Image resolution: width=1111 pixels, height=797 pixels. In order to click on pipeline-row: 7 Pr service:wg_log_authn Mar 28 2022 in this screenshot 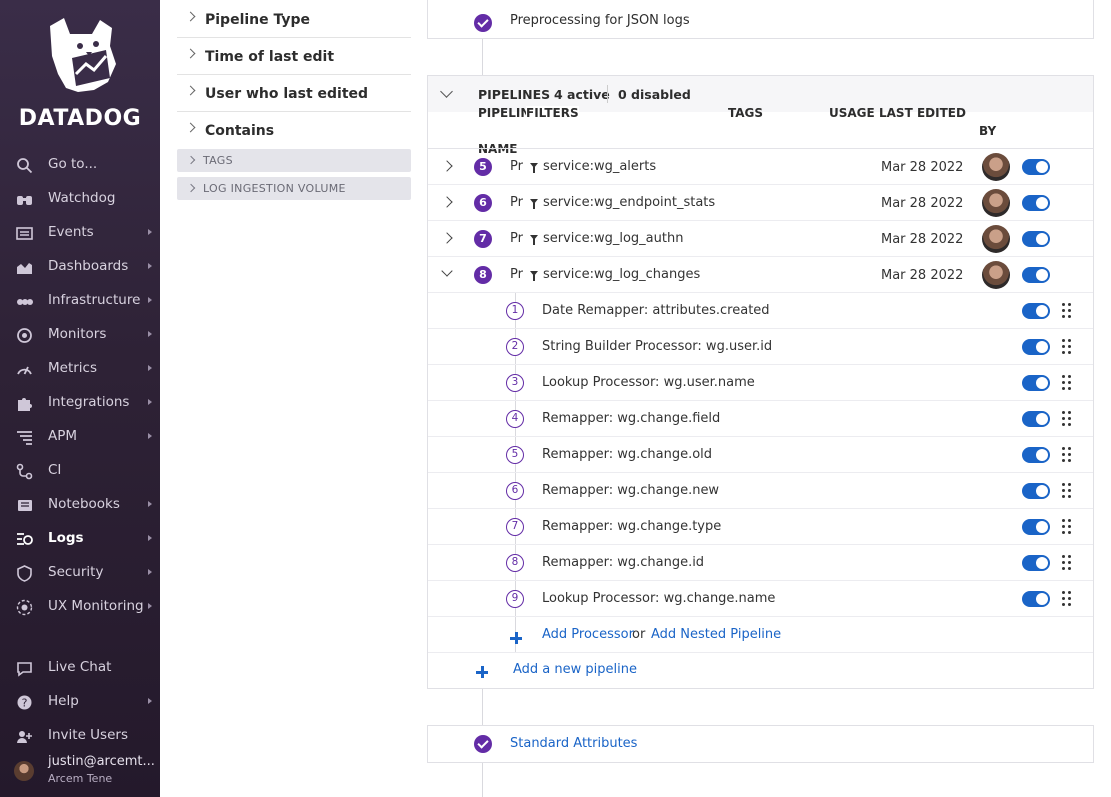, I will do `click(760, 239)`.